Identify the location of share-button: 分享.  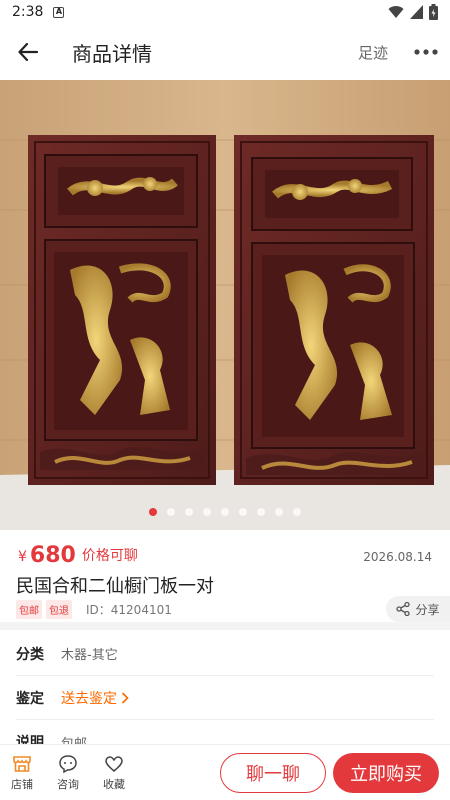
(418, 609).